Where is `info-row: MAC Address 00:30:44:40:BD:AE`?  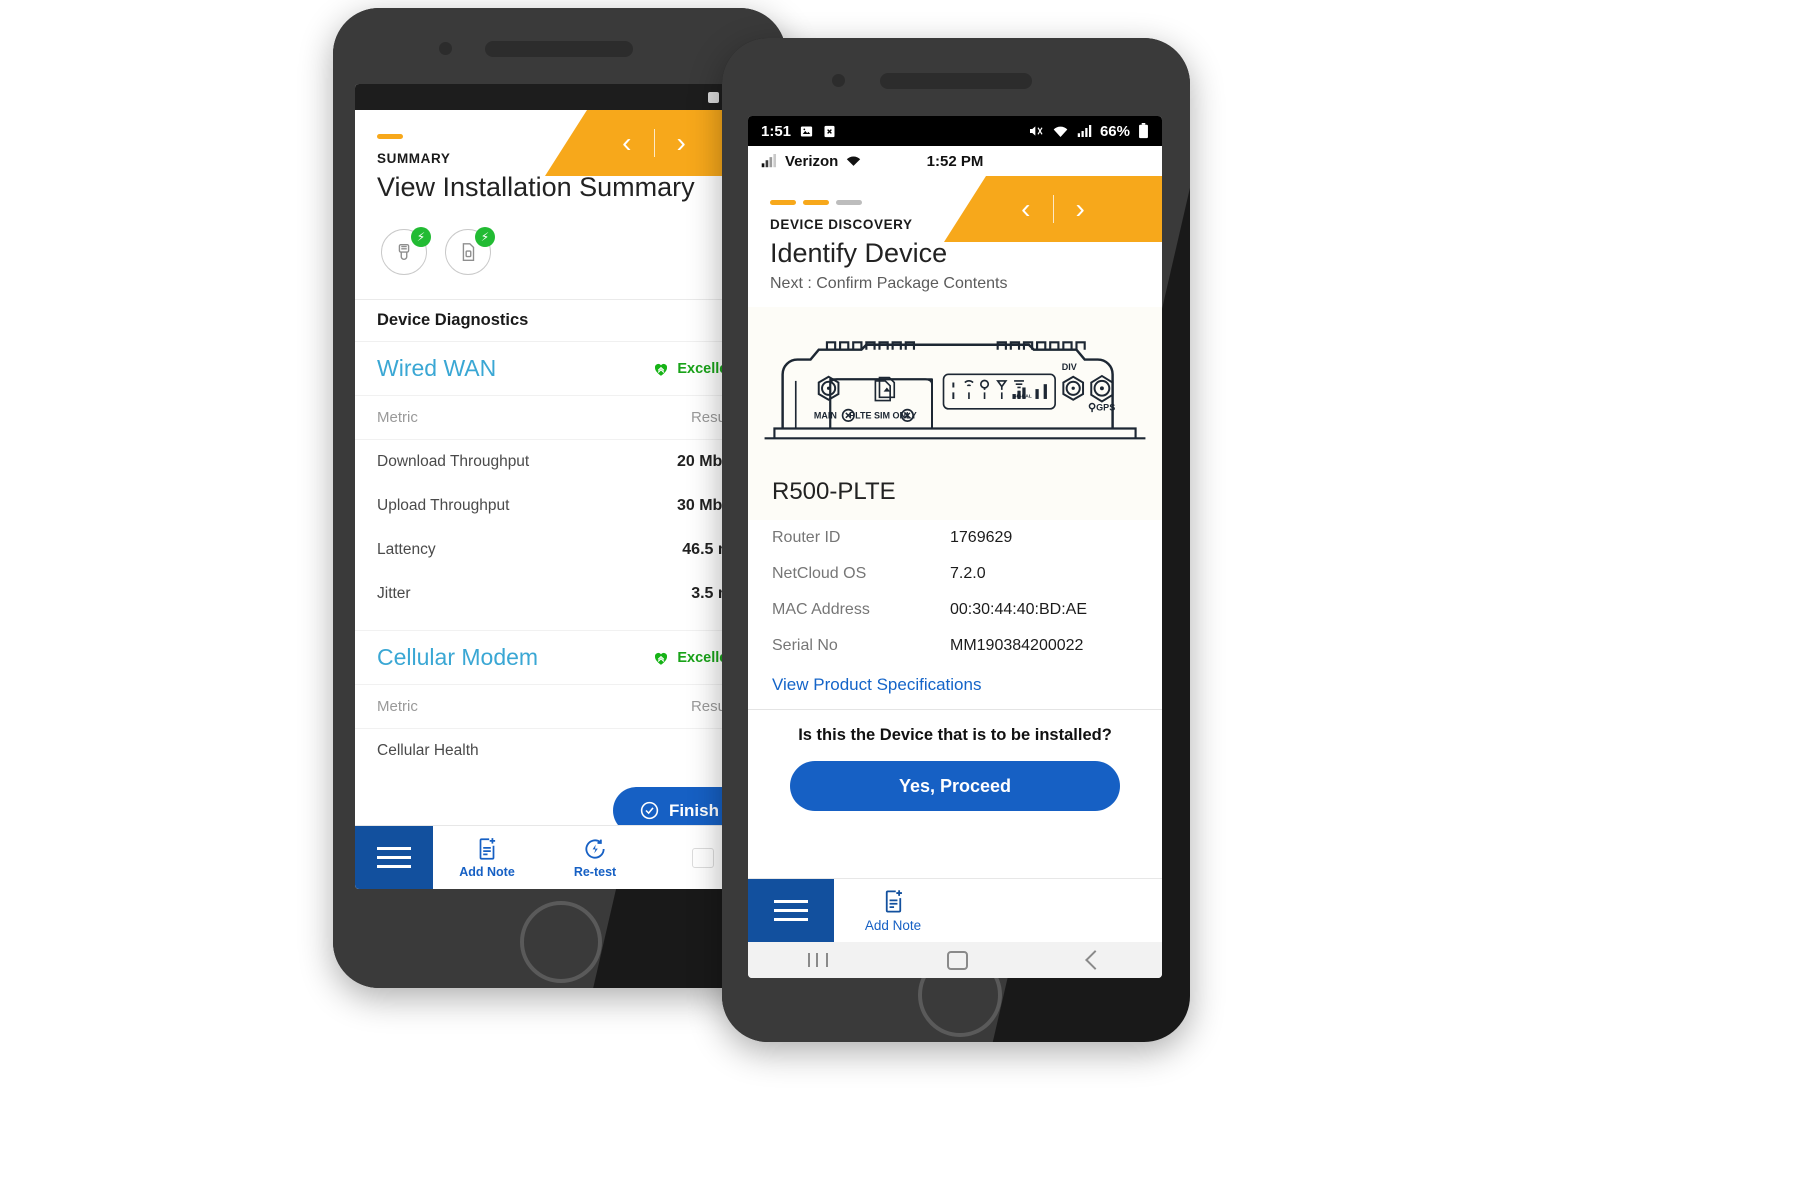 info-row: MAC Address 00:30:44:40:BD:AE is located at coordinates (955, 610).